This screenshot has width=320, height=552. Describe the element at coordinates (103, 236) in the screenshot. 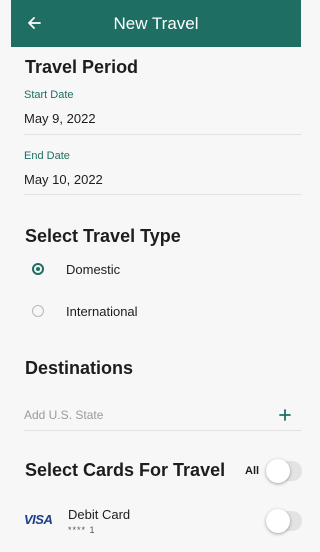

I see `travel-type-heading: Select Travel Type` at that location.